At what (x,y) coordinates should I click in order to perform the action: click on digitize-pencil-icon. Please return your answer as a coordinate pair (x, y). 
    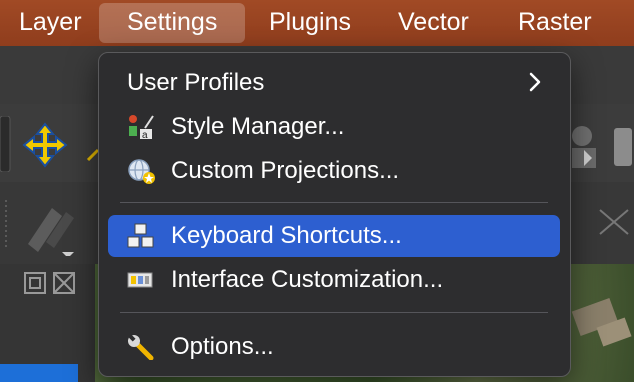
    Looking at the image, I should click on (50, 226).